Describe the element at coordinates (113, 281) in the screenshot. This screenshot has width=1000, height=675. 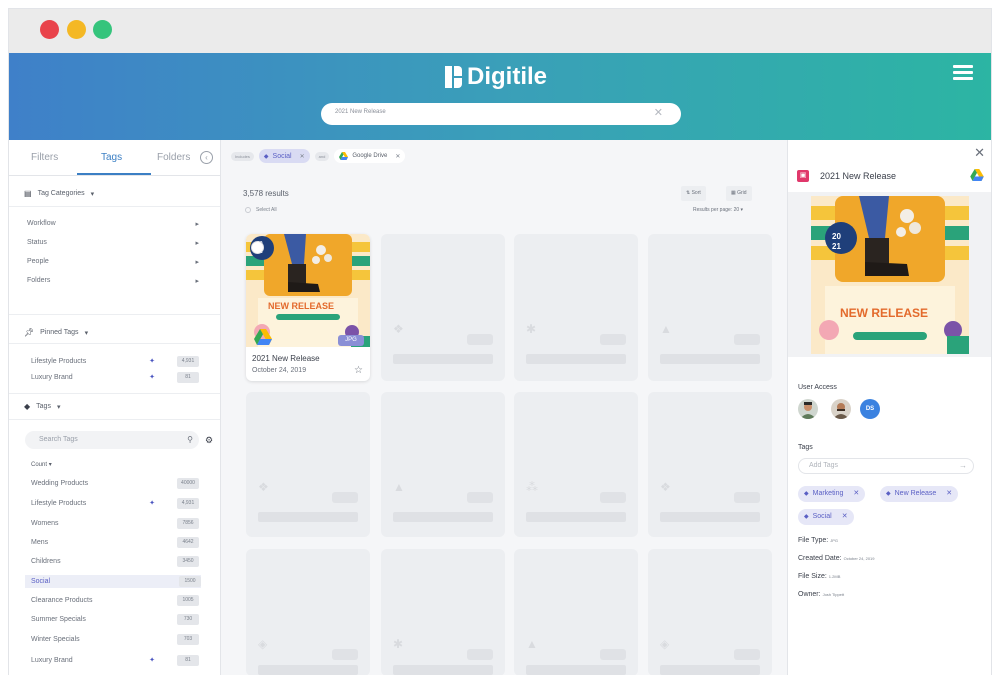
I see `category-folders: Folders ▸` at that location.